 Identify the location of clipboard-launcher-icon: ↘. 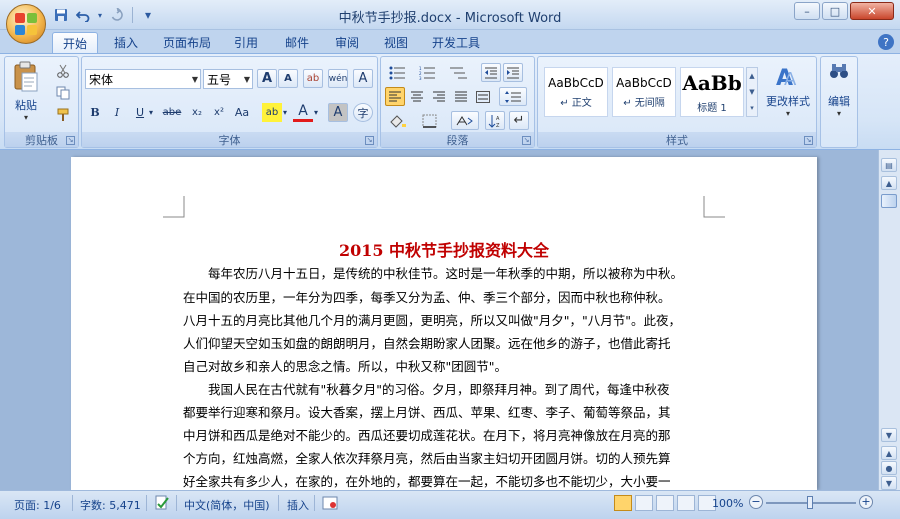
(70, 140).